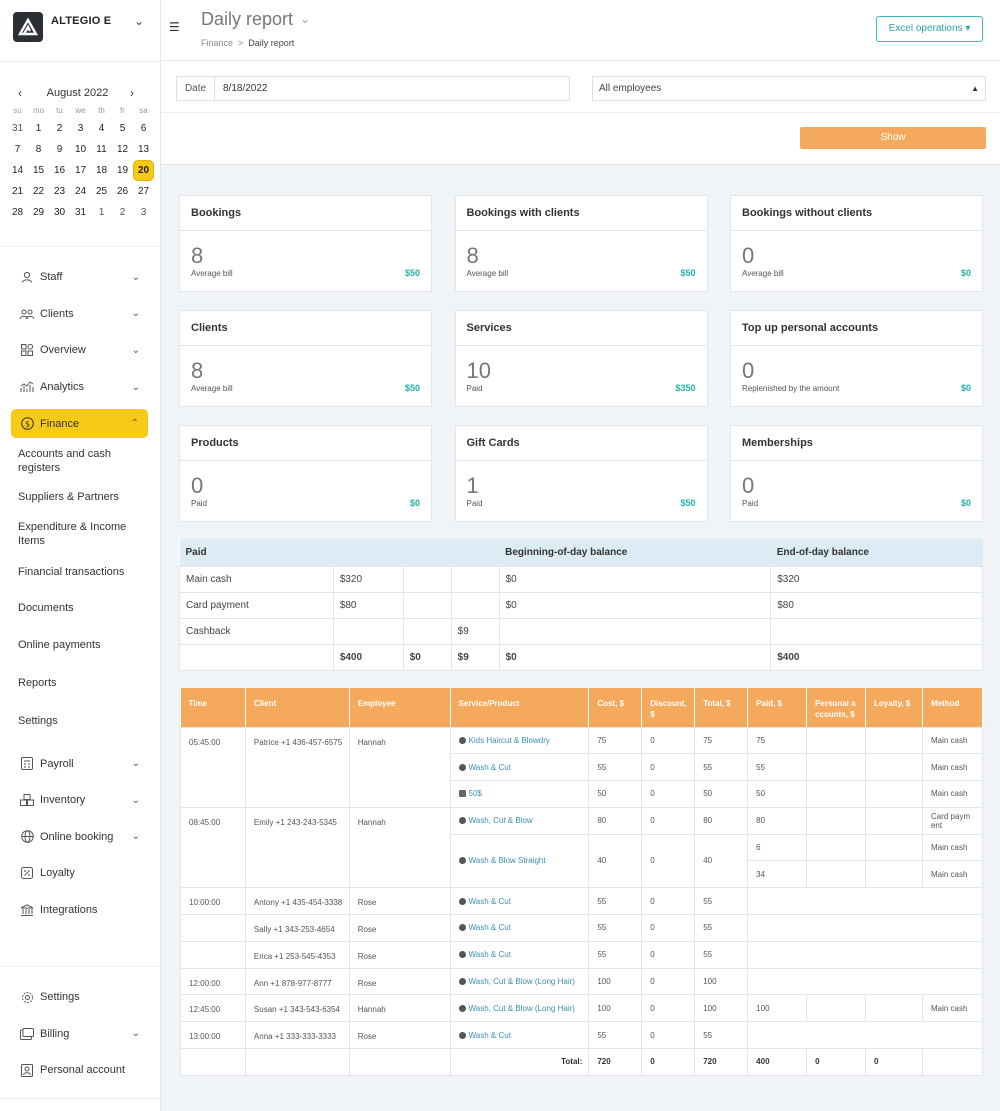 Image resolution: width=1000 pixels, height=1111 pixels. Describe the element at coordinates (80, 800) in the screenshot. I see `nav-item-inventory: Inventory ⌄` at that location.